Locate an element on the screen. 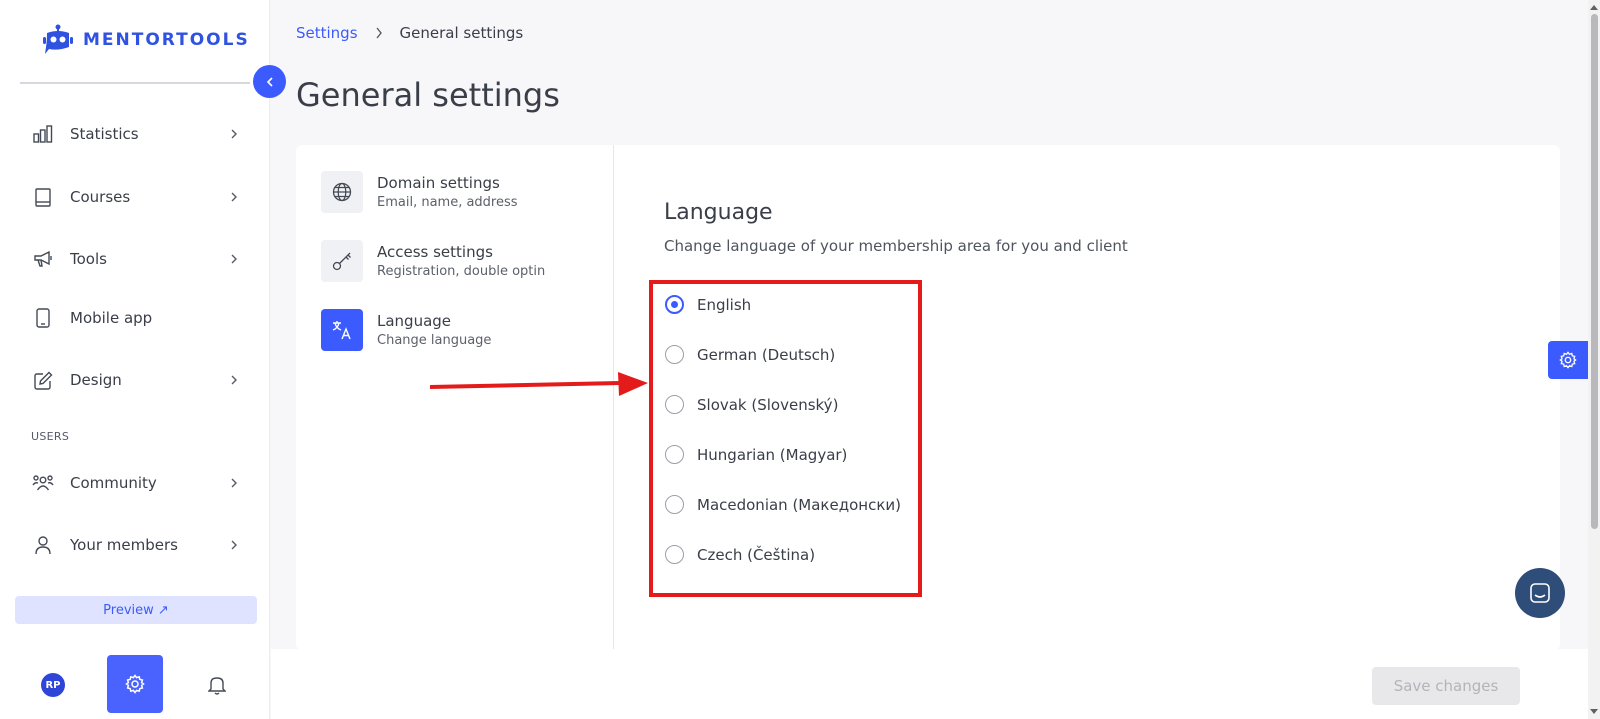  notifications-button is located at coordinates (217, 685).